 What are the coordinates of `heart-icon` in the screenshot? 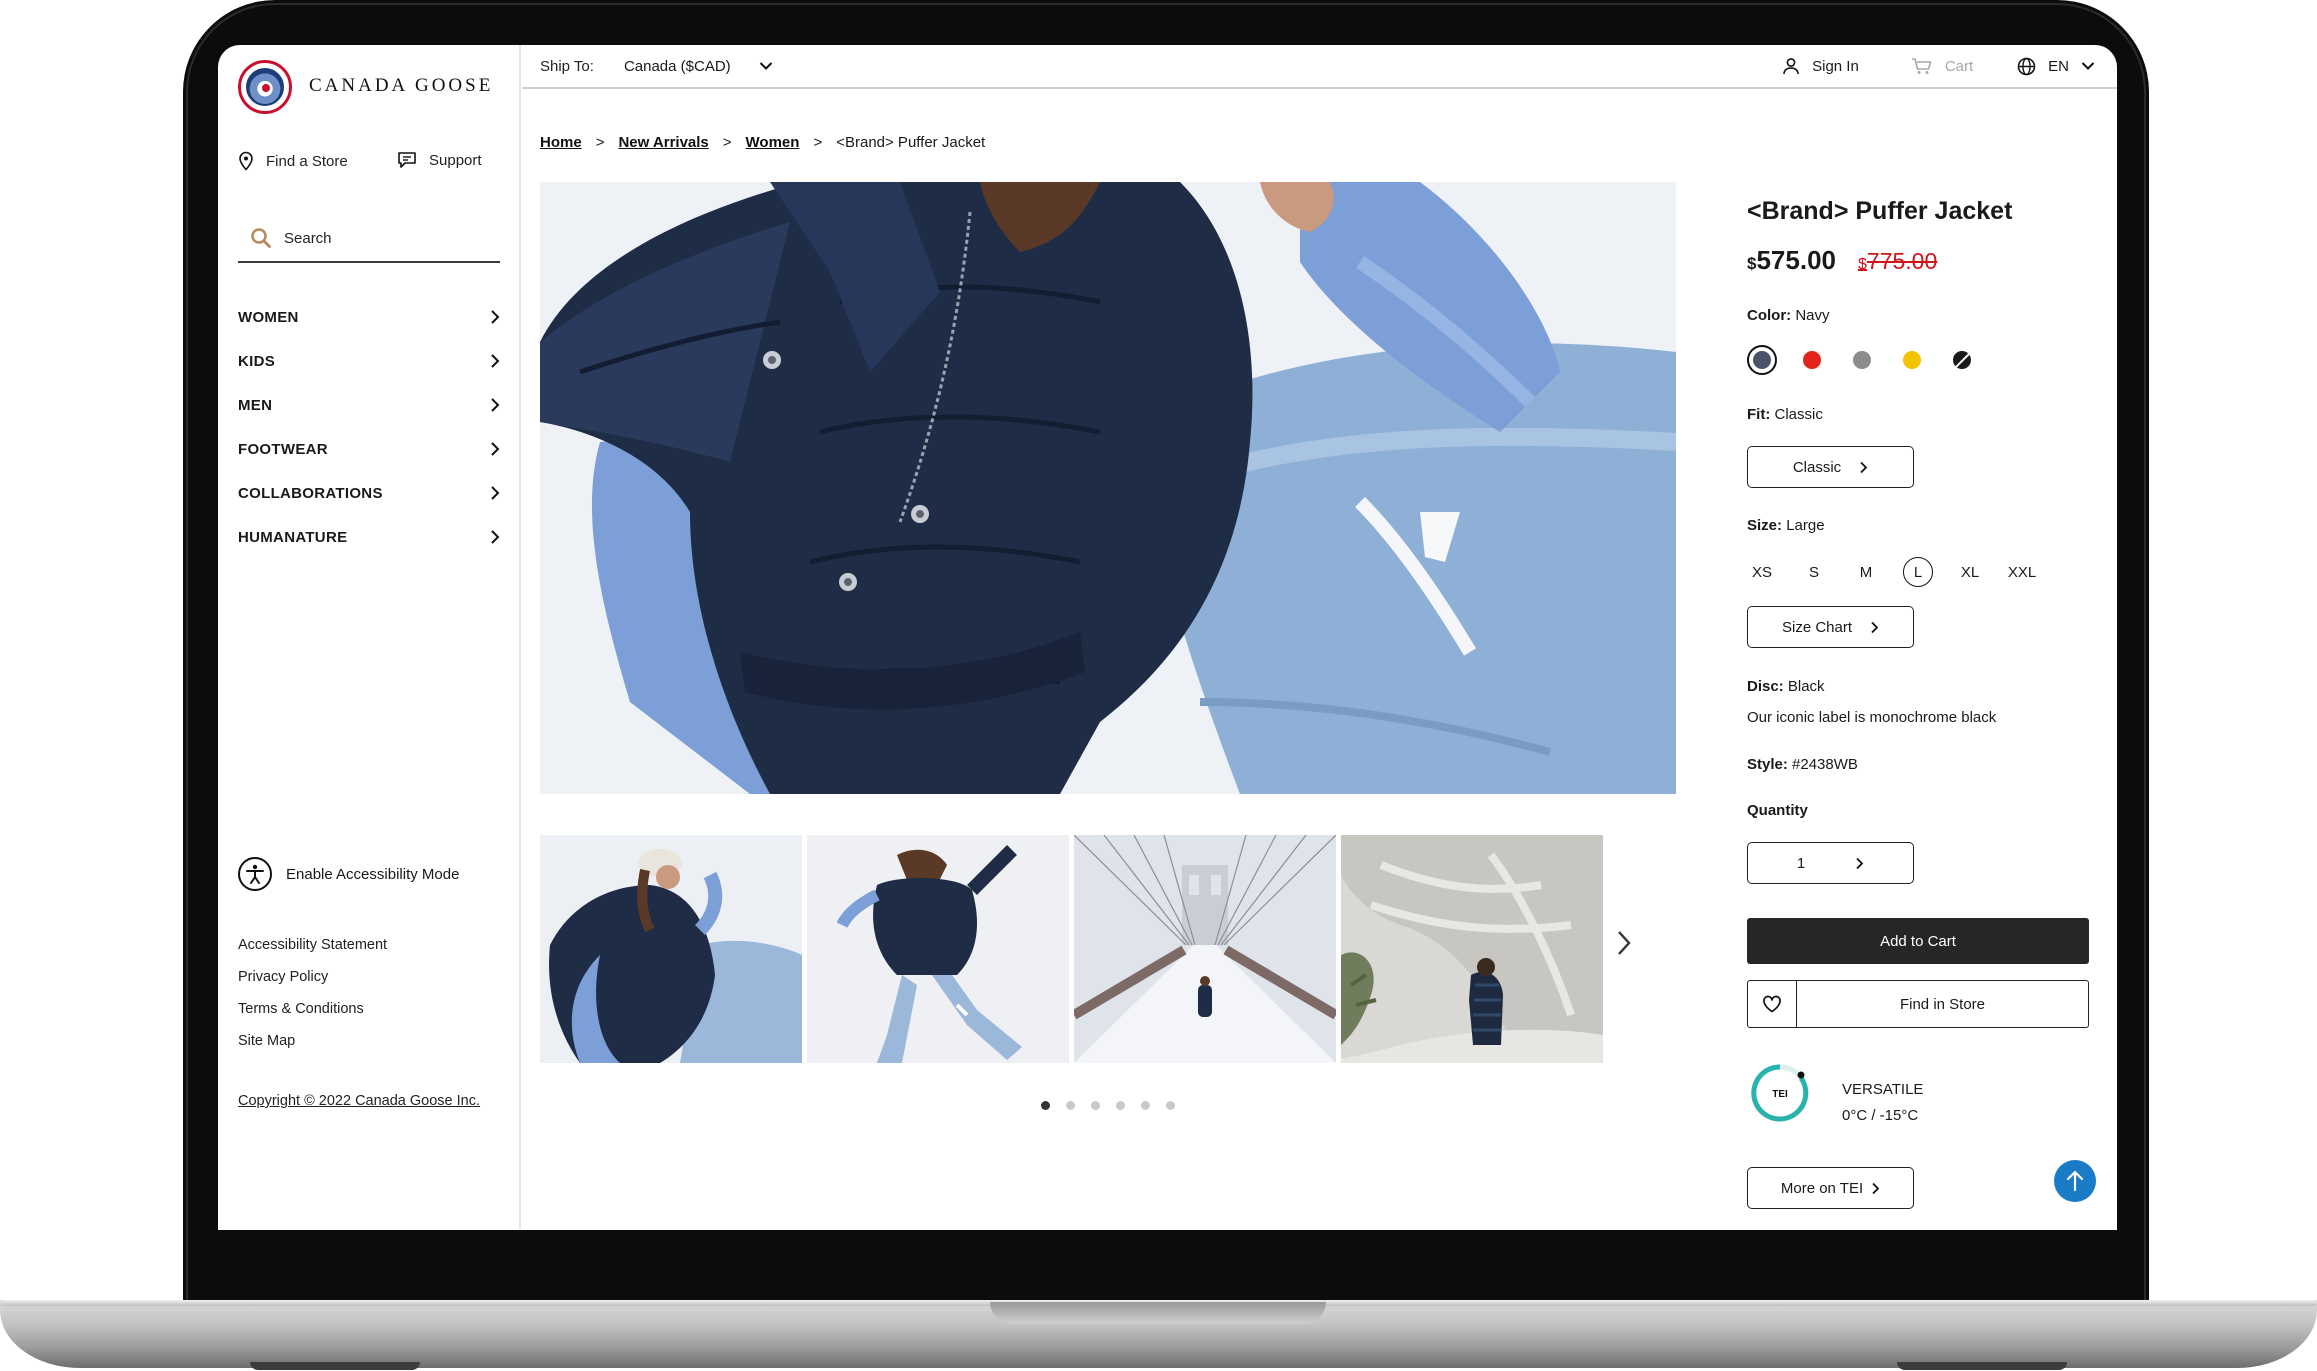 It's located at (1772, 1004).